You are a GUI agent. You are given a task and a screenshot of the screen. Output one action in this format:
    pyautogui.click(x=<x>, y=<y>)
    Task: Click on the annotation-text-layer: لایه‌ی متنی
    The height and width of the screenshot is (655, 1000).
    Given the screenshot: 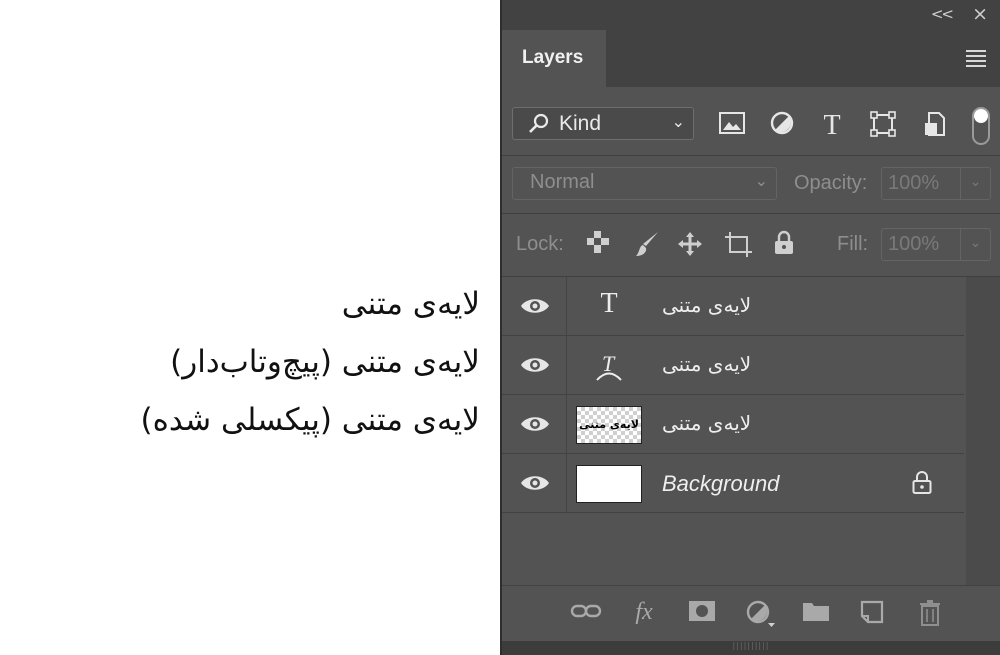 What is the action you would take?
    pyautogui.click(x=410, y=304)
    